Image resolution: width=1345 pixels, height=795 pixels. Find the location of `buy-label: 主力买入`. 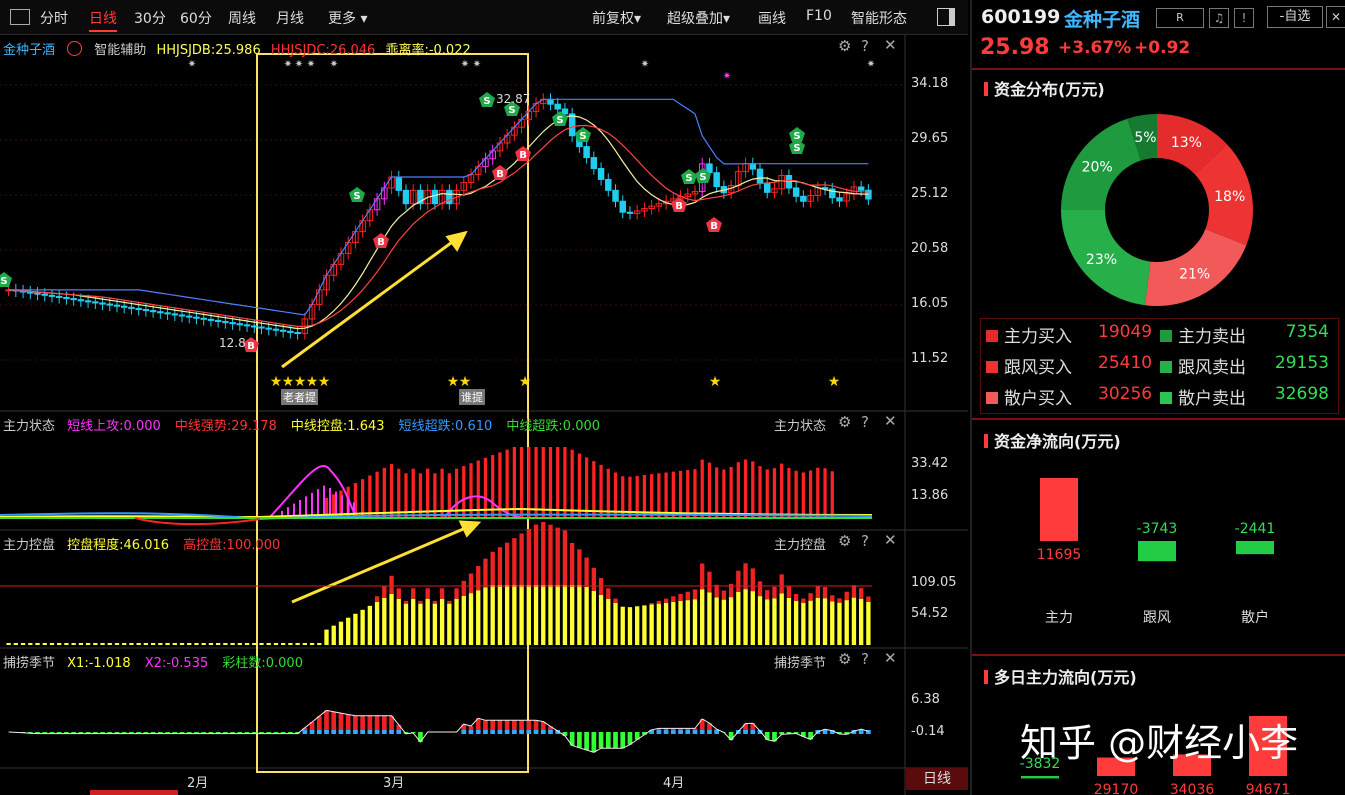

buy-label: 主力买入 is located at coordinates (1029, 334).